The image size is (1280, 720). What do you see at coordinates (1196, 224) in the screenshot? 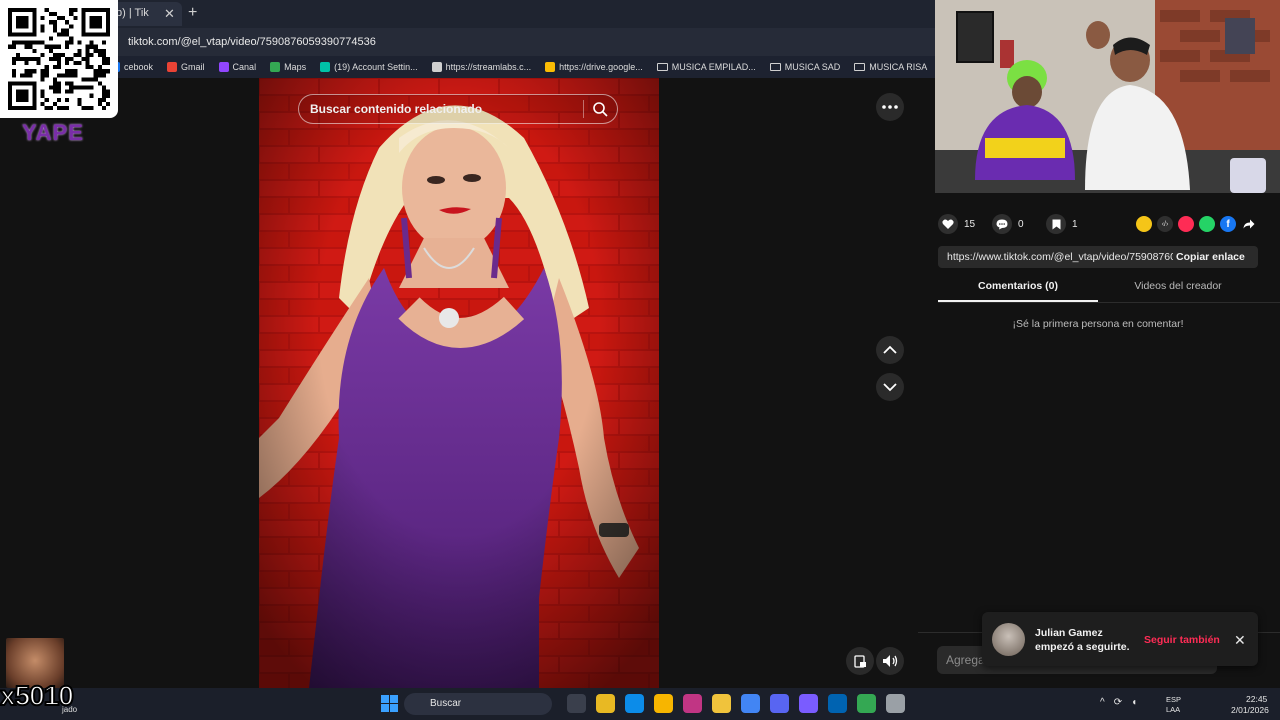
I see `share-icons: ‹/› f` at bounding box center [1196, 224].